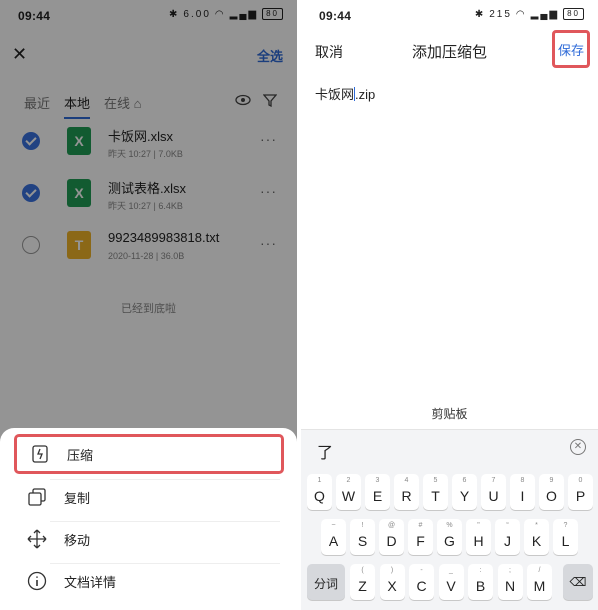 The height and width of the screenshot is (610, 598). Describe the element at coordinates (536, 537) in the screenshot. I see `key-k: * K` at that location.